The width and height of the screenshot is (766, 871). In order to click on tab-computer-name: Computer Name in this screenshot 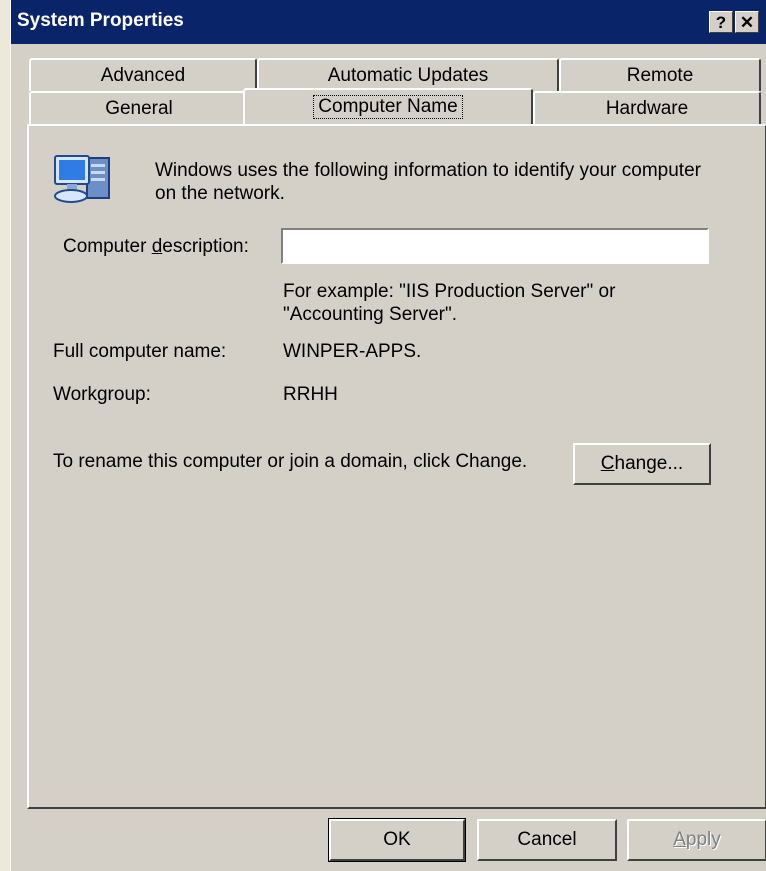, I will do `click(388, 106)`.